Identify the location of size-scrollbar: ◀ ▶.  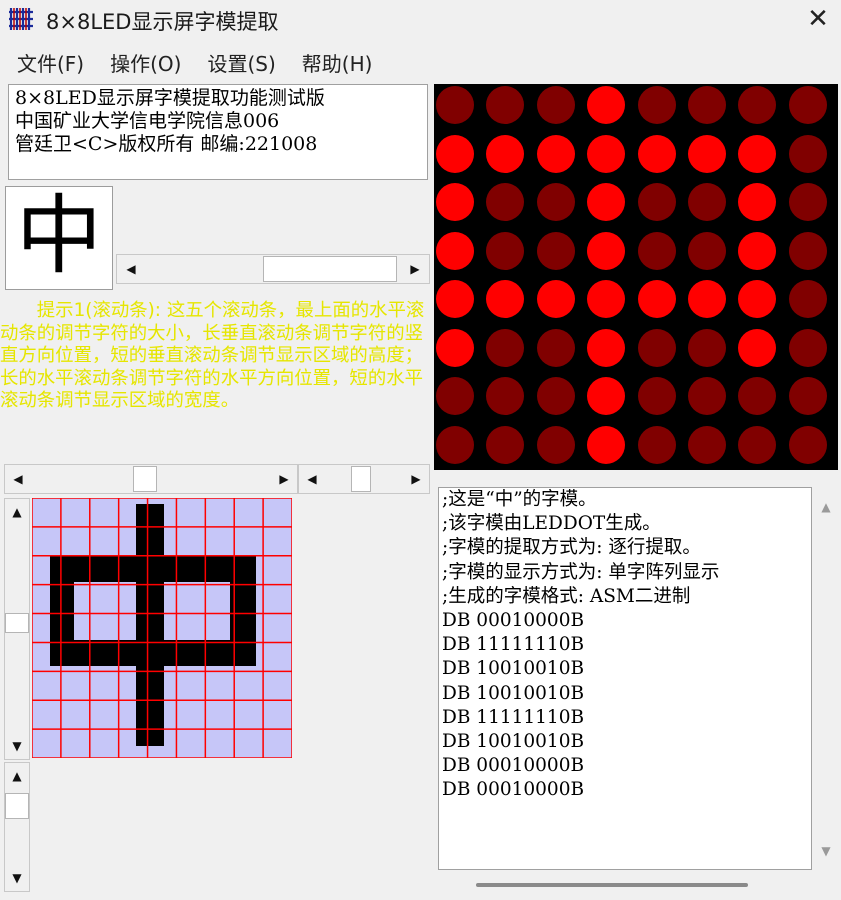
(273, 269).